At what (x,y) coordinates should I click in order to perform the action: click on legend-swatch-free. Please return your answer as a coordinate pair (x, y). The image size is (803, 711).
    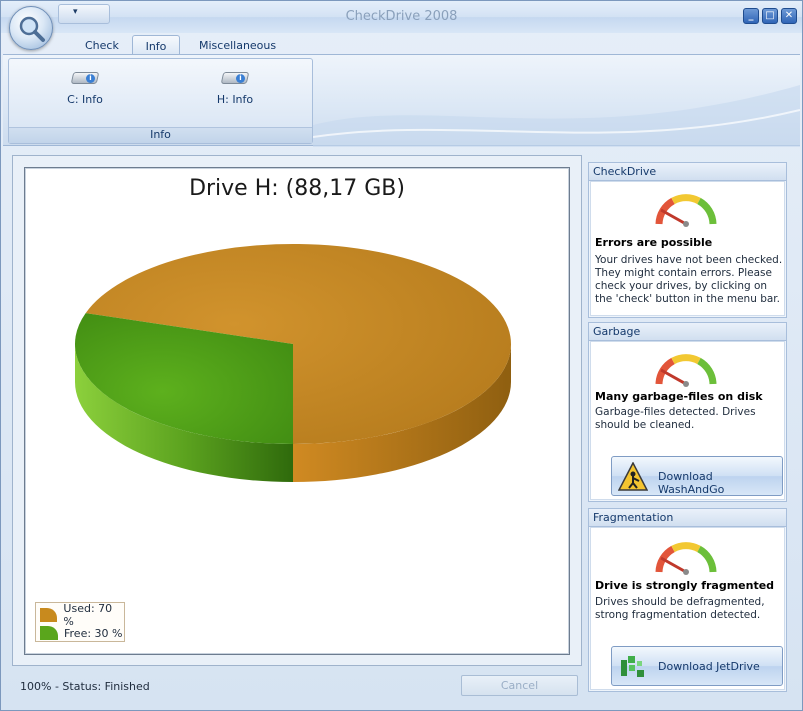
    Looking at the image, I should click on (49, 633).